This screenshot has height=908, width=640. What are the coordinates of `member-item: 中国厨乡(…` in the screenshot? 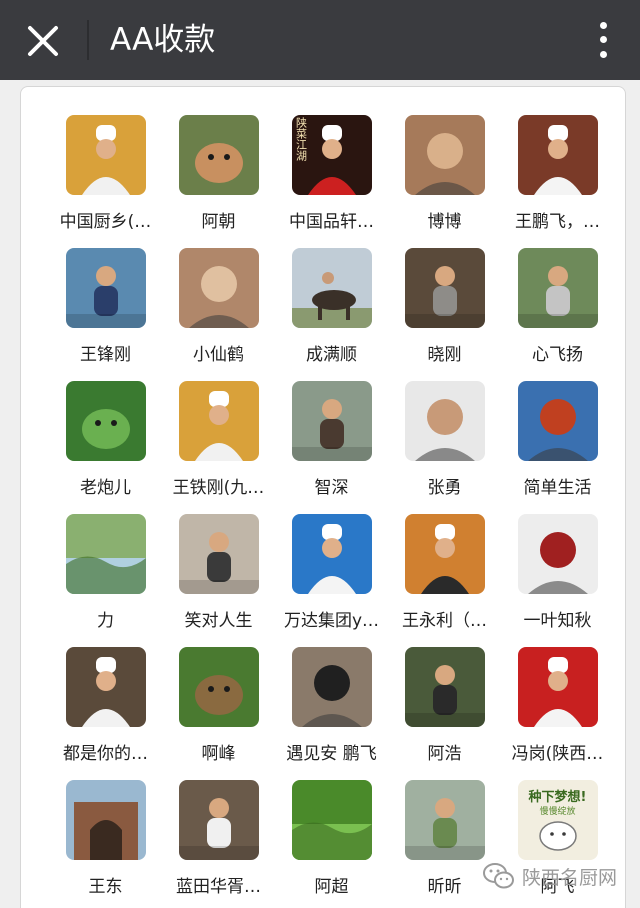 It's located at (105, 181).